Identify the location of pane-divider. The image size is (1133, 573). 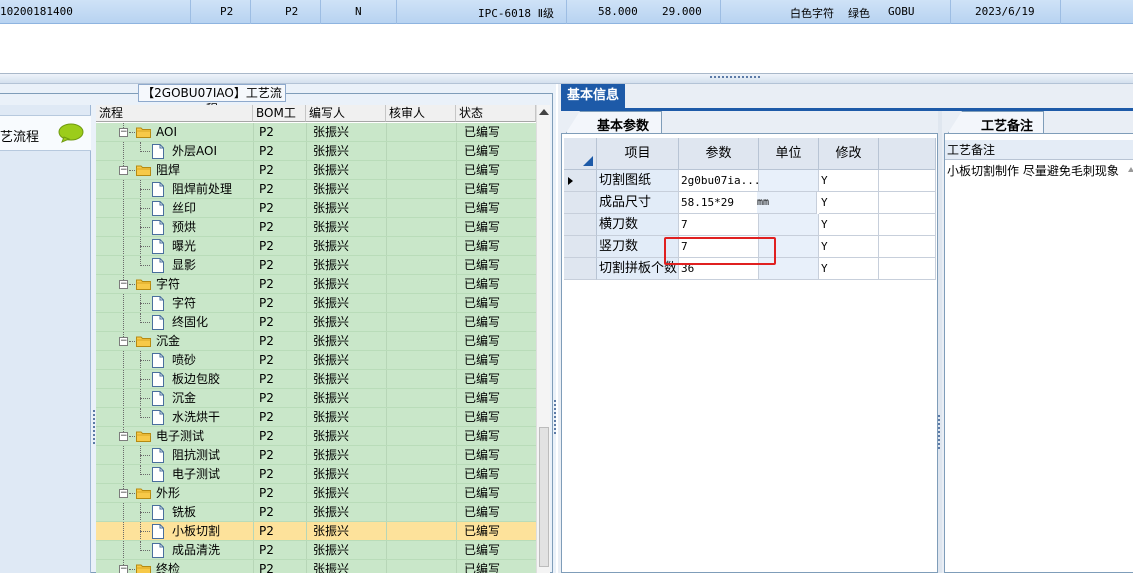
(940, 342).